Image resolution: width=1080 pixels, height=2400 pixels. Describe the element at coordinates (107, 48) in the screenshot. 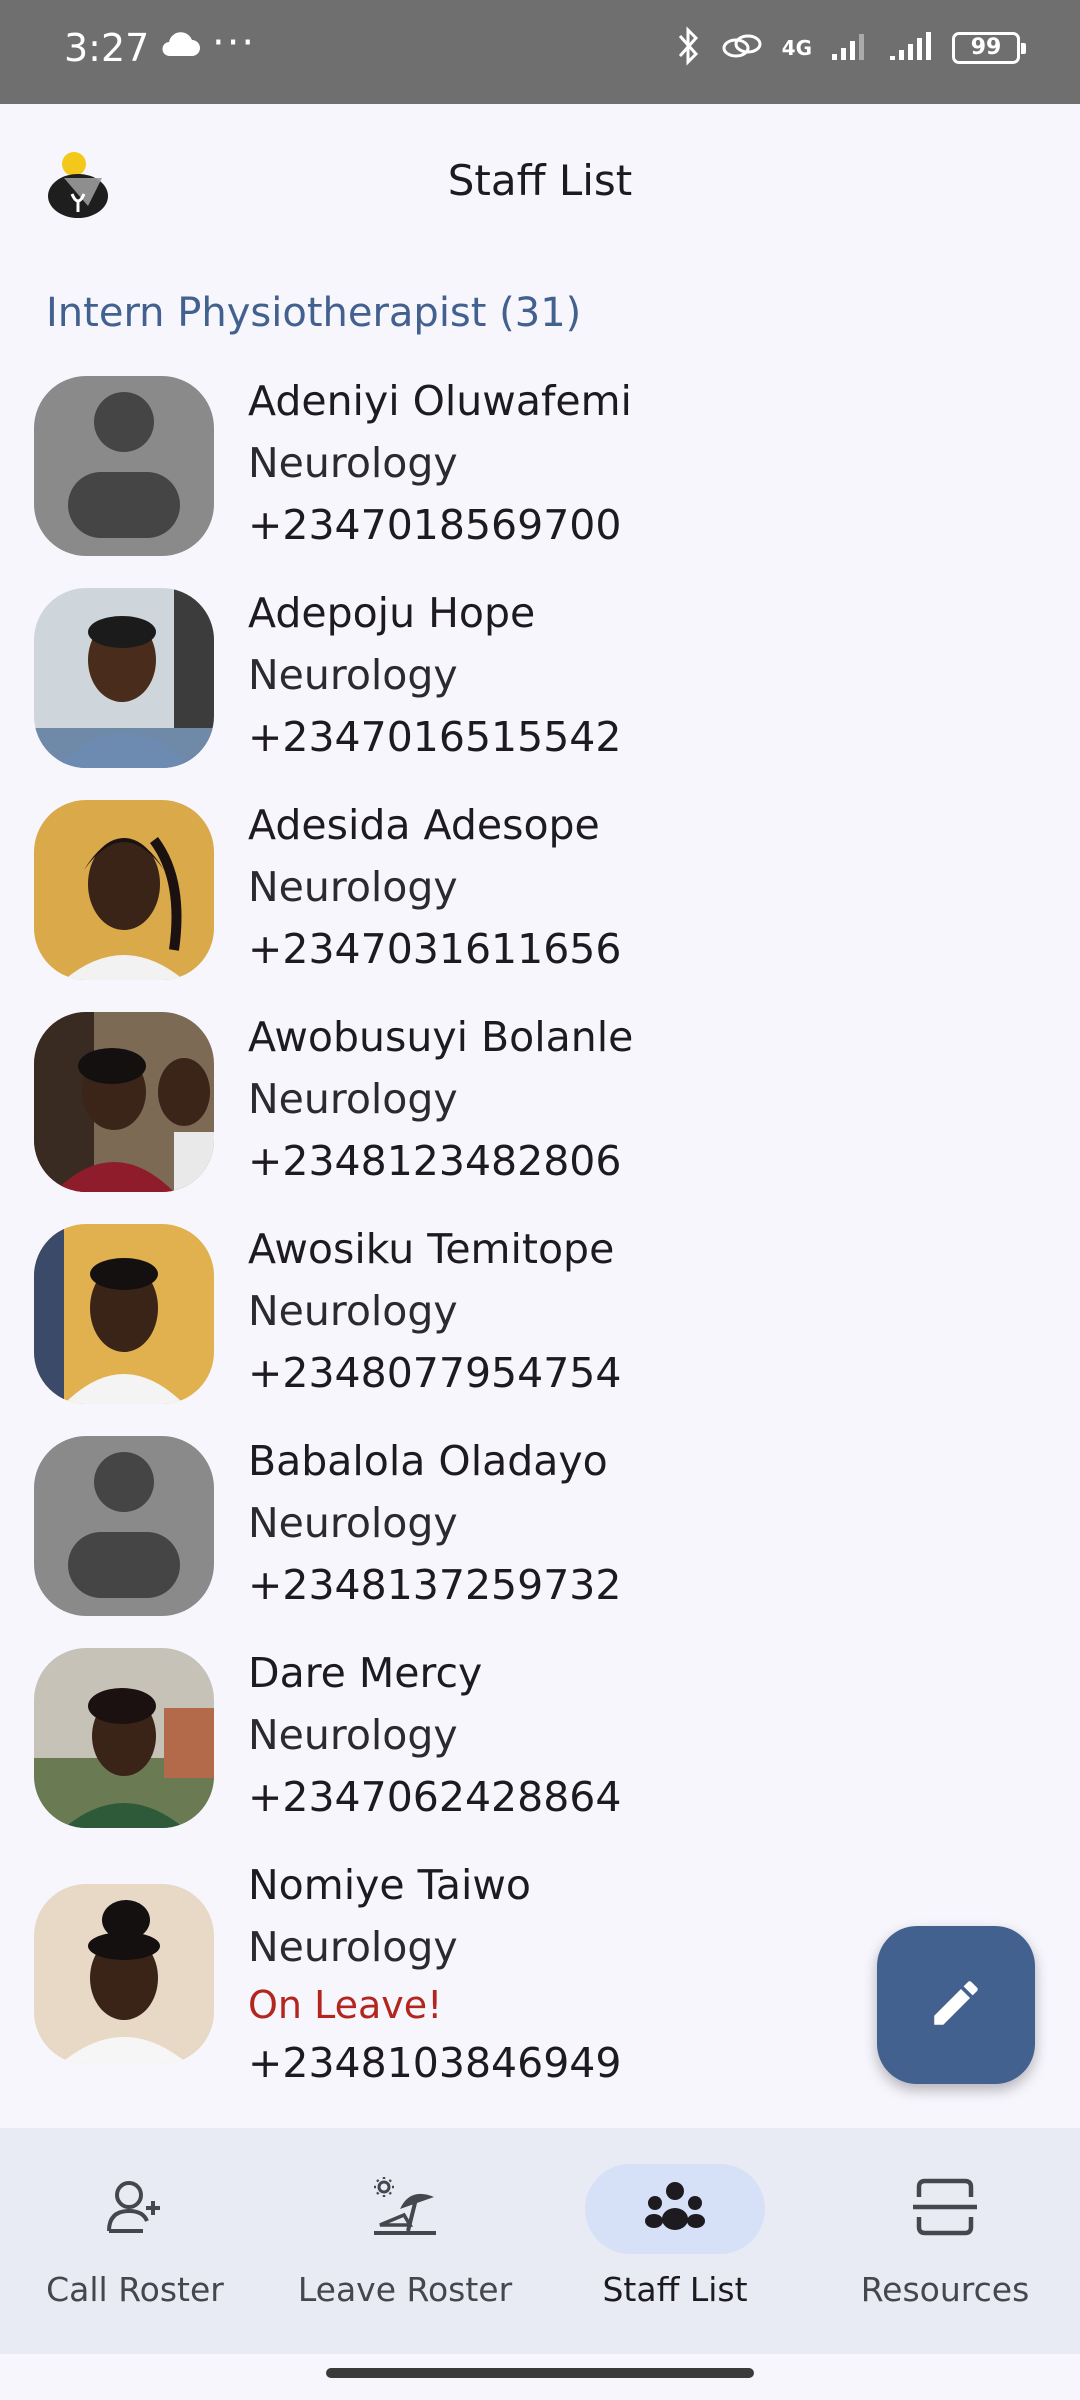

I see `status-time: 3:27` at that location.